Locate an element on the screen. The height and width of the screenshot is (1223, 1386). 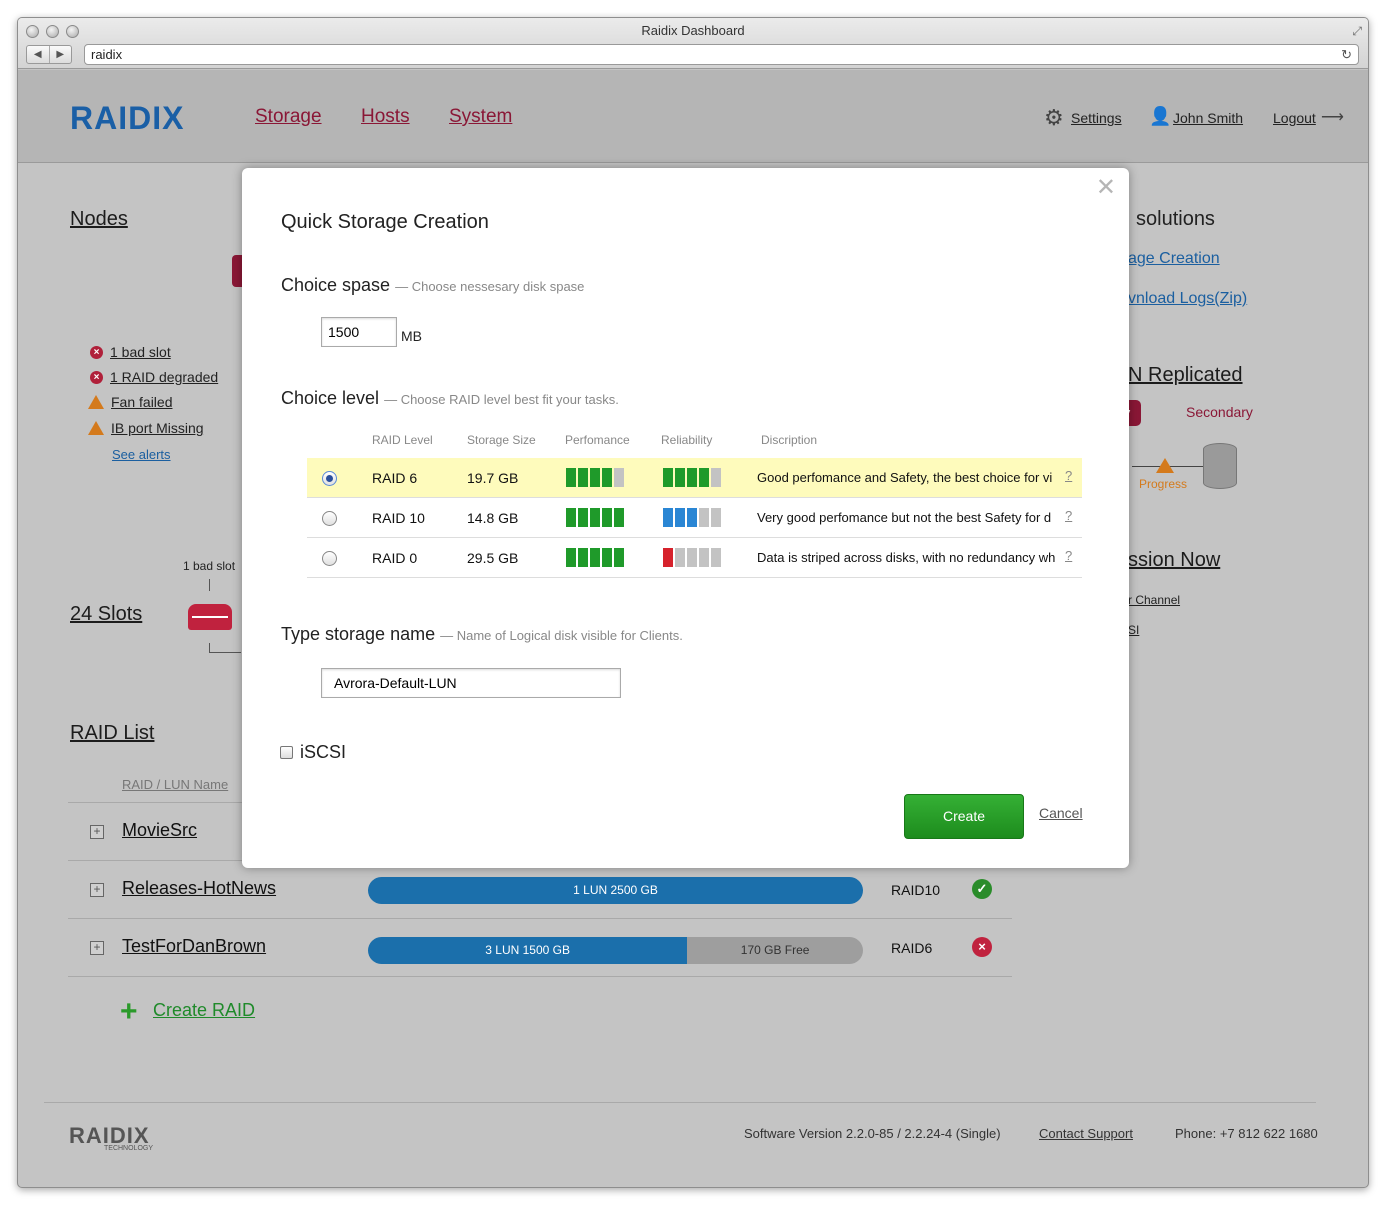
warning-icon is located at coordinates (96, 402).